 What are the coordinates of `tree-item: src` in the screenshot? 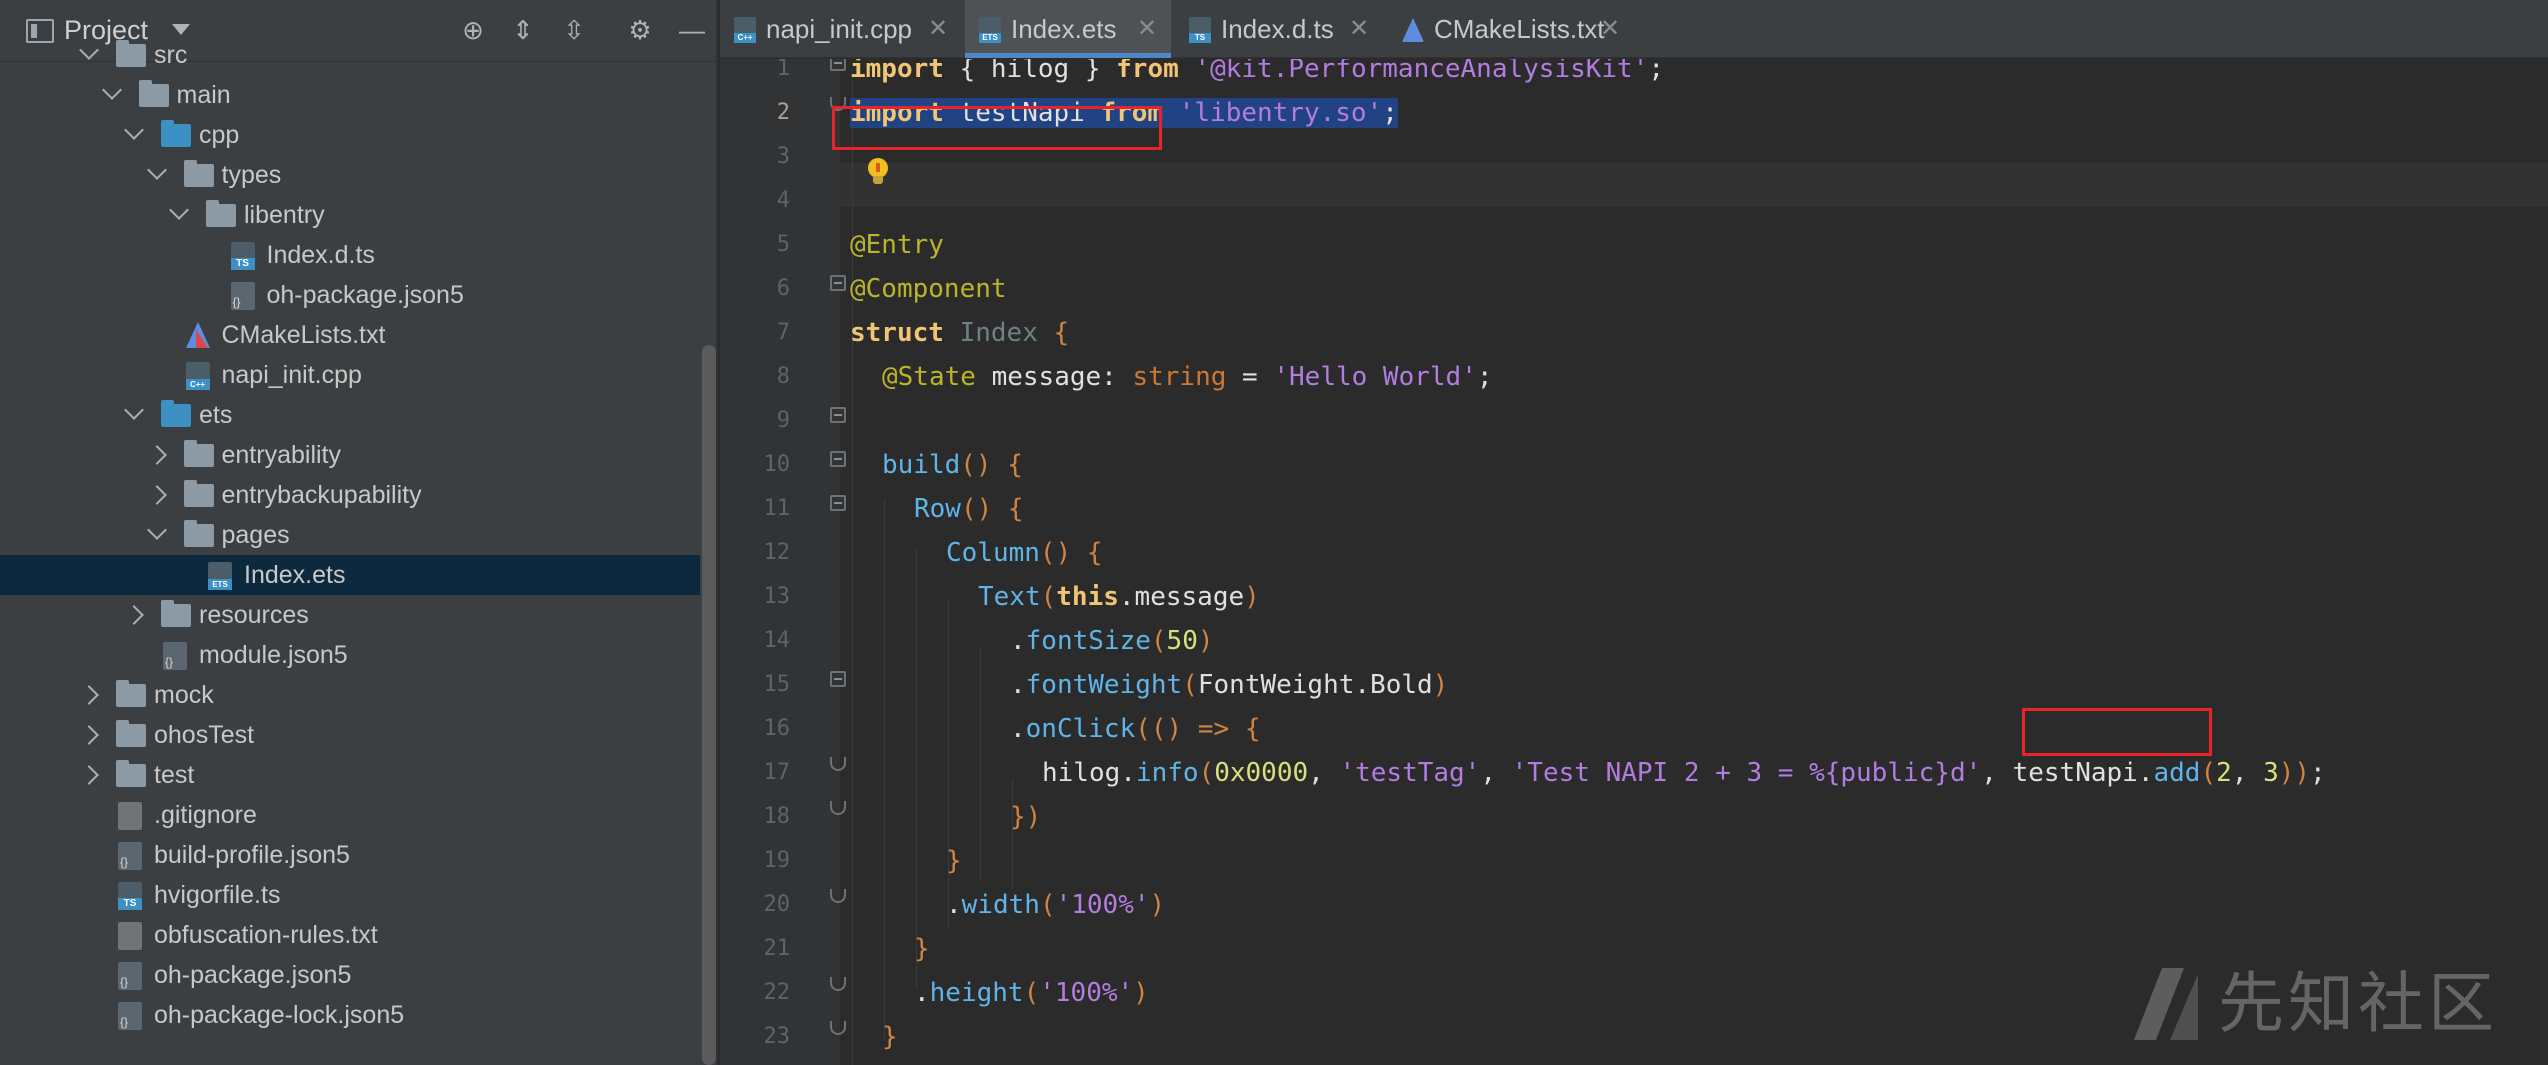 It's located at (350, 55).